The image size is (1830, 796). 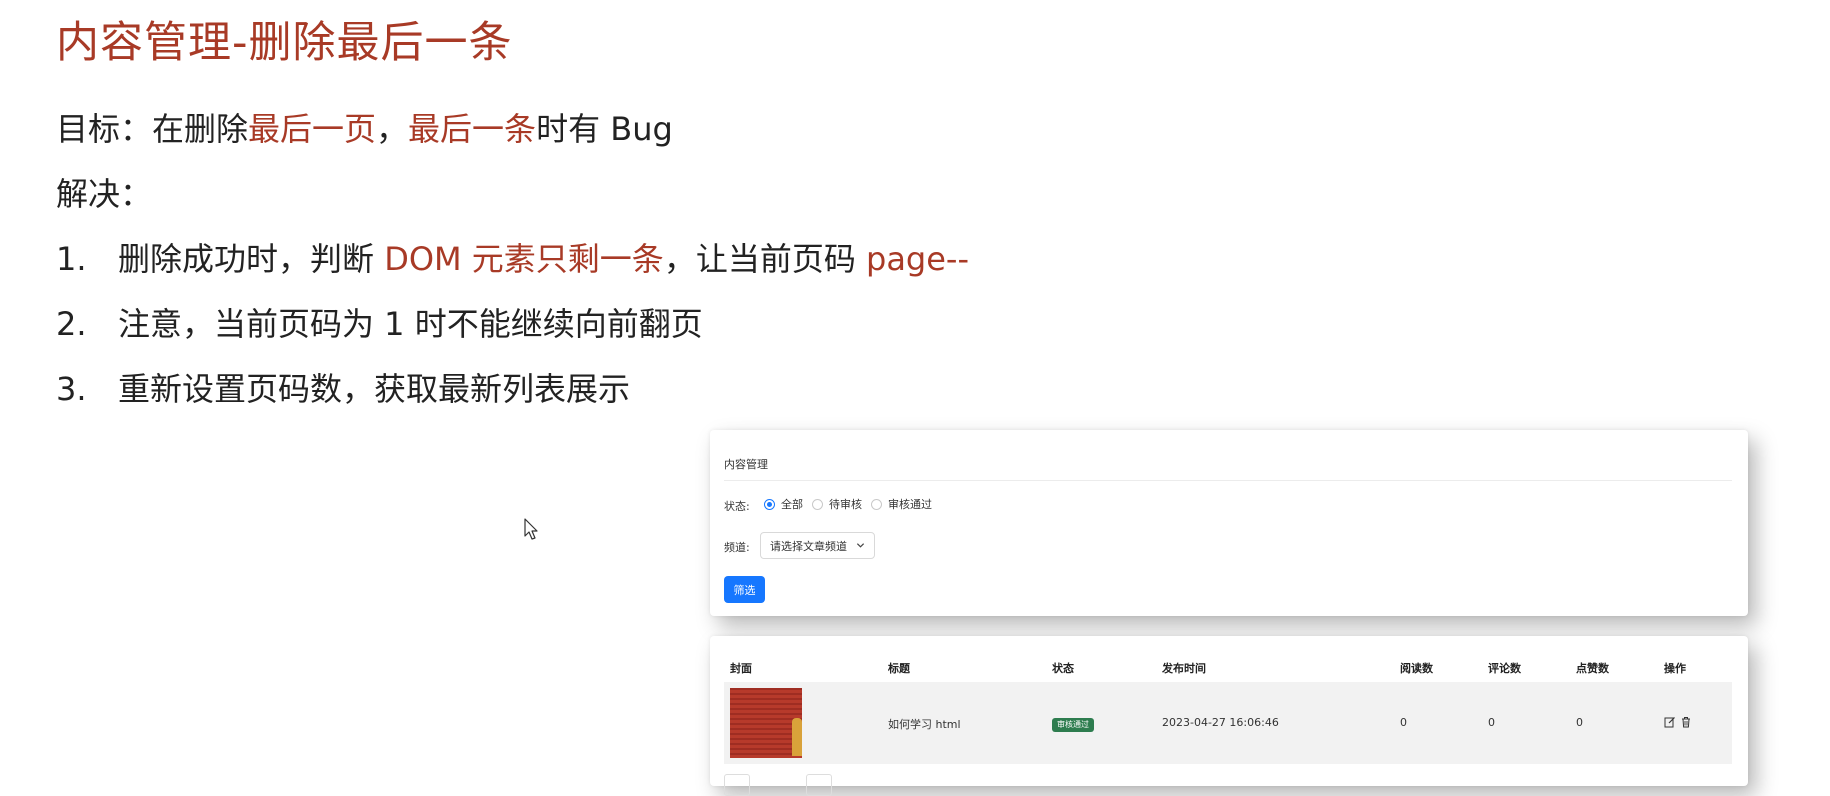 I want to click on breadcrumb: 内容管理, so click(x=746, y=464).